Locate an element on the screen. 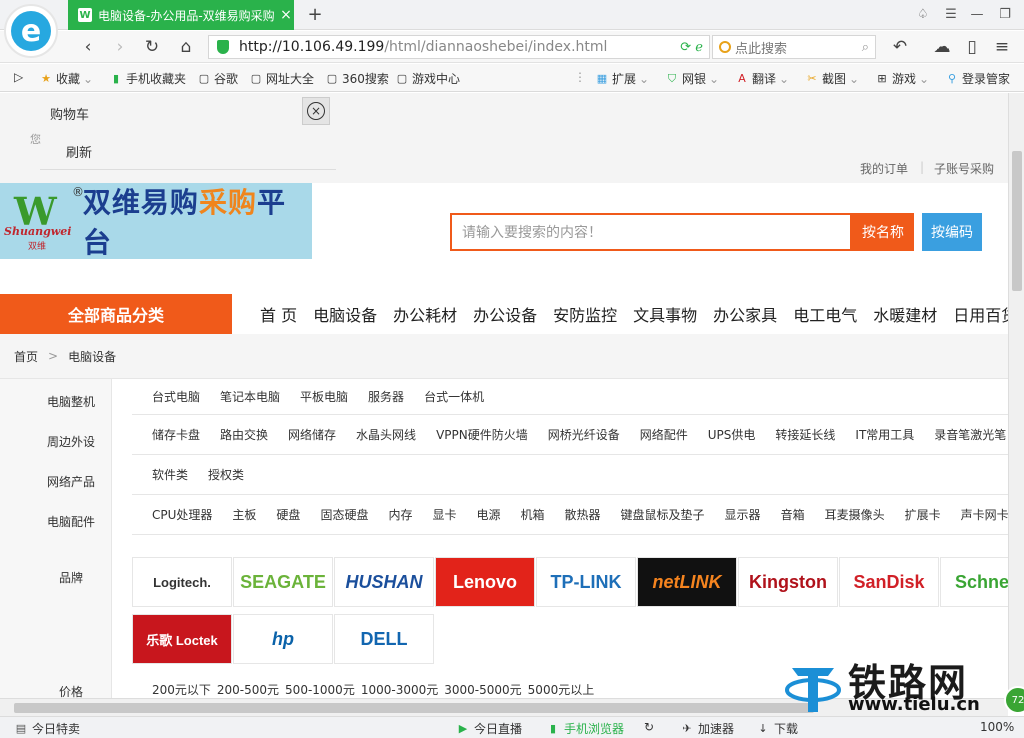  refresh-link: 刷新 is located at coordinates (79, 151).